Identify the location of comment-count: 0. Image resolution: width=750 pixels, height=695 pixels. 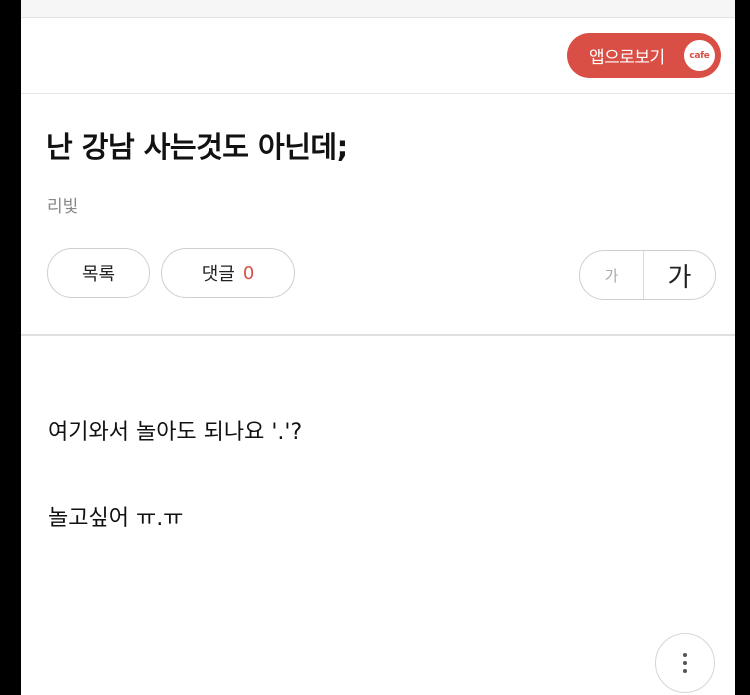
(248, 273).